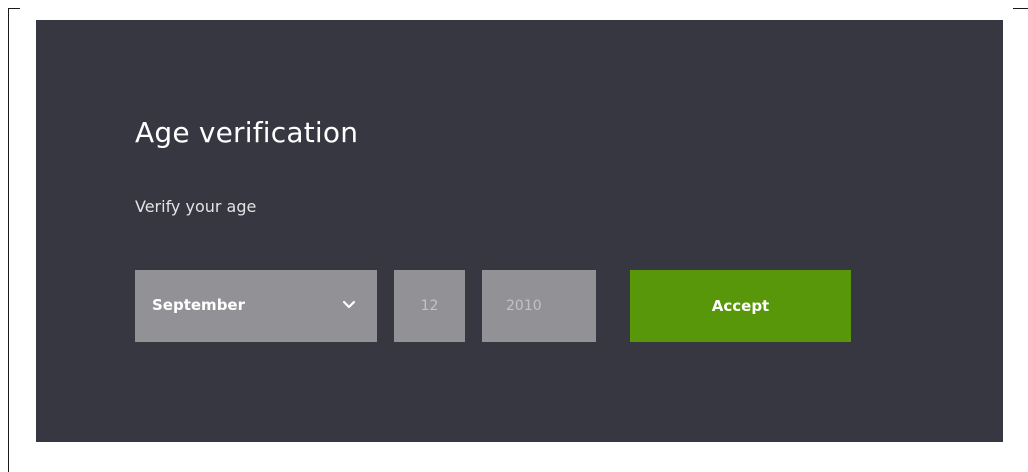  Describe the element at coordinates (196, 206) in the screenshot. I see `dialog-subtitle: Verify your age` at that location.